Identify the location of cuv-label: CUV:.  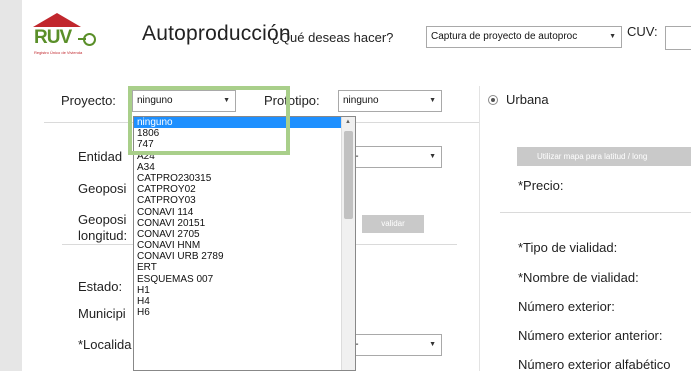
(642, 31).